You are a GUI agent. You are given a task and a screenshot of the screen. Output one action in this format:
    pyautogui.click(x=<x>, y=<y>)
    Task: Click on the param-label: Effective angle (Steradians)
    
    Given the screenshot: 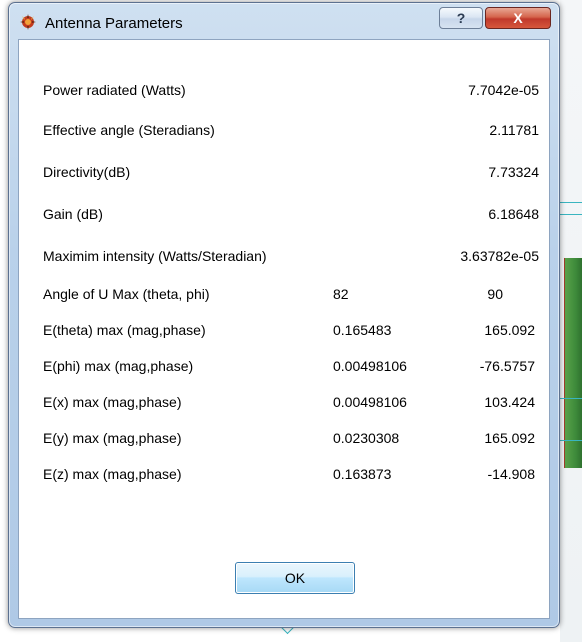 What is the action you would take?
    pyautogui.click(x=129, y=130)
    